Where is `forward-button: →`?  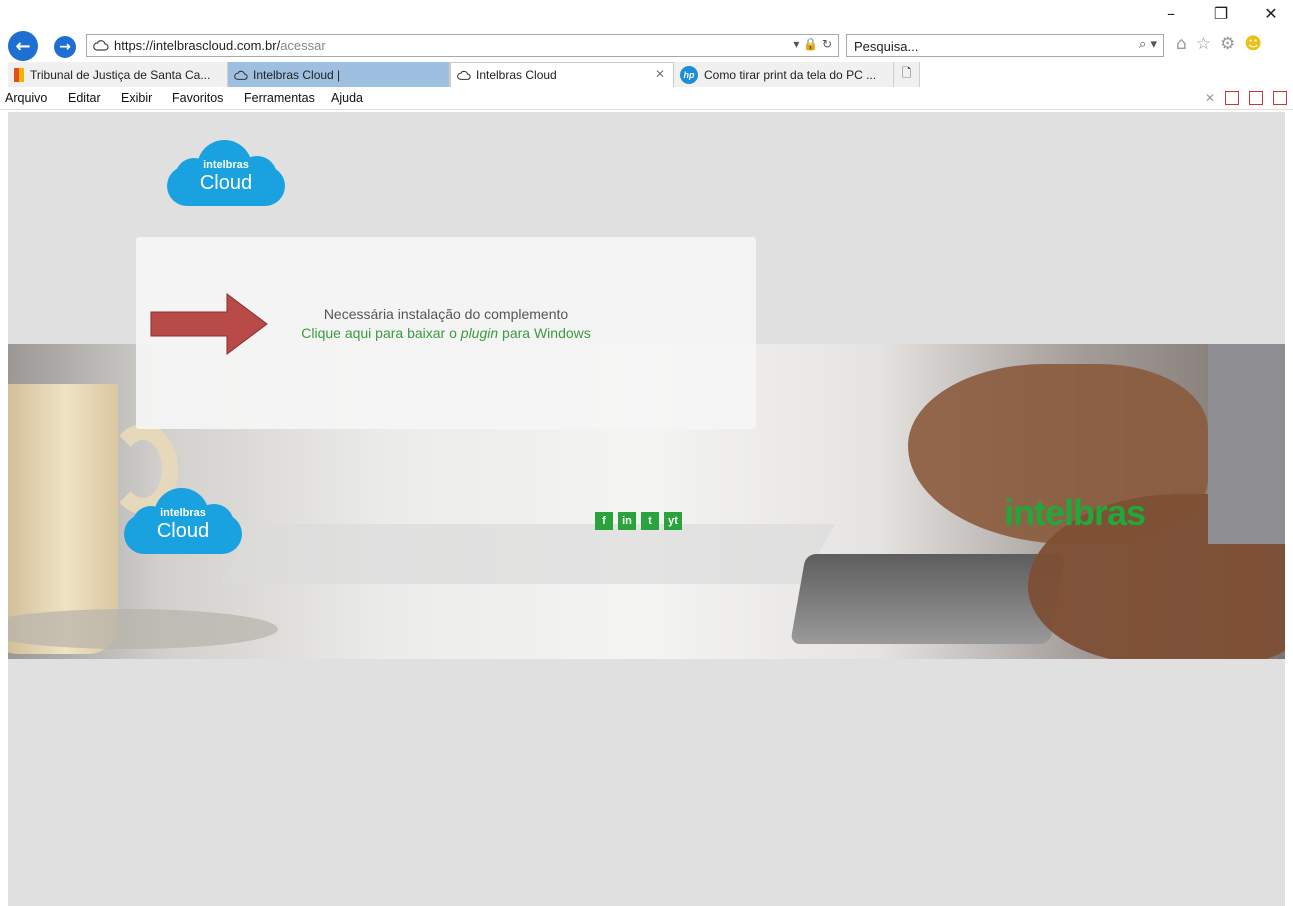 forward-button: → is located at coordinates (65, 47).